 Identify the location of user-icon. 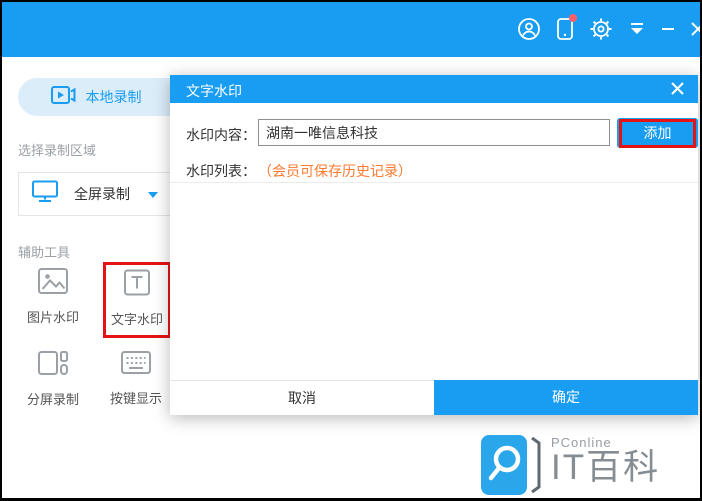
(529, 29).